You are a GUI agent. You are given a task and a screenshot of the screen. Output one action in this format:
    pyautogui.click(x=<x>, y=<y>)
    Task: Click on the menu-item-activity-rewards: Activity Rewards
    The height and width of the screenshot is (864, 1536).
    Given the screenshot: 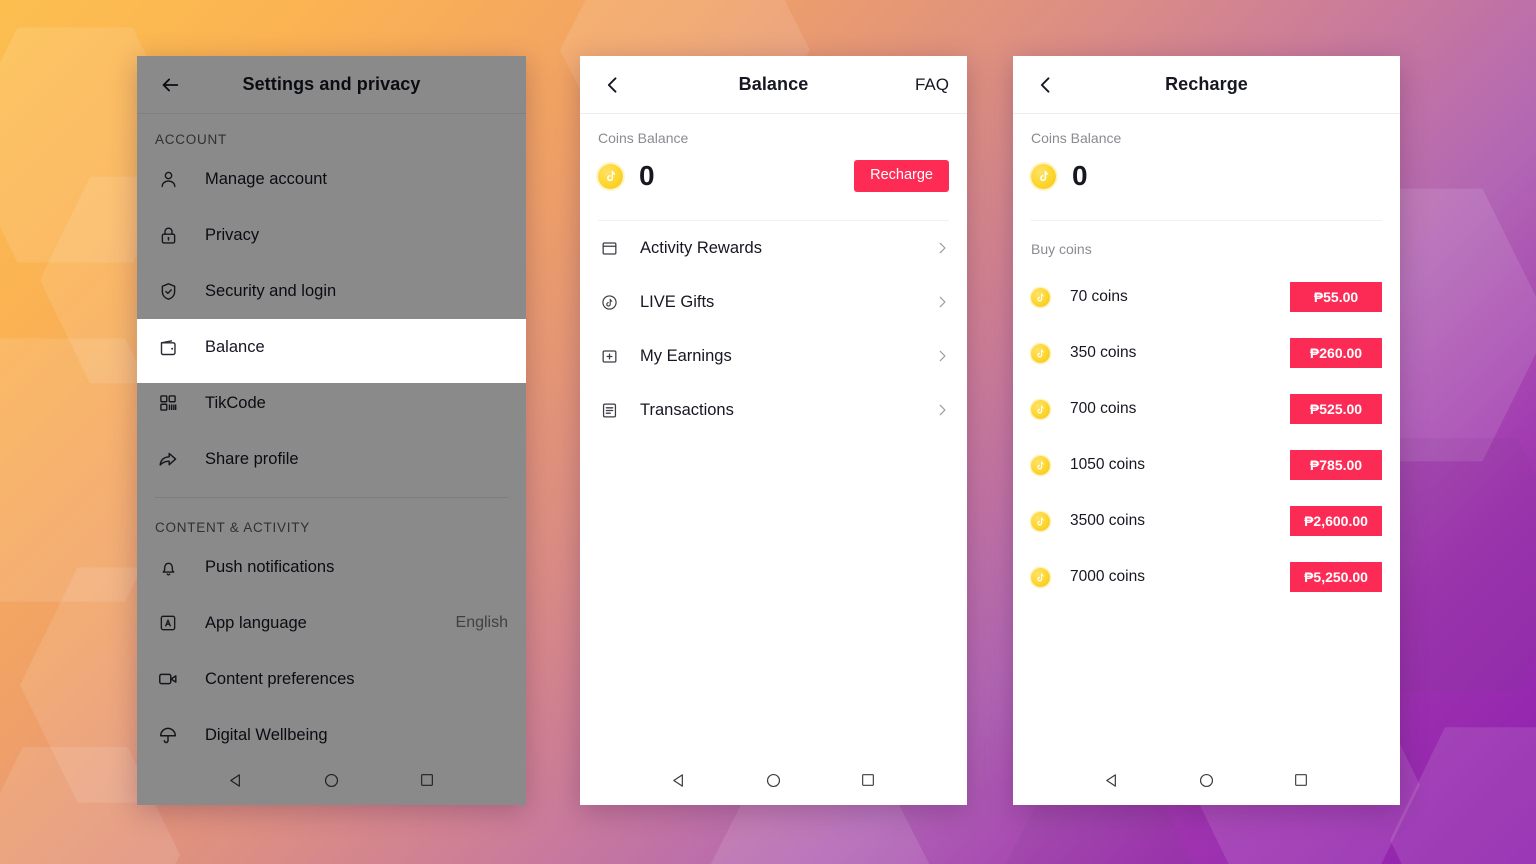 What is the action you would take?
    pyautogui.click(x=773, y=248)
    